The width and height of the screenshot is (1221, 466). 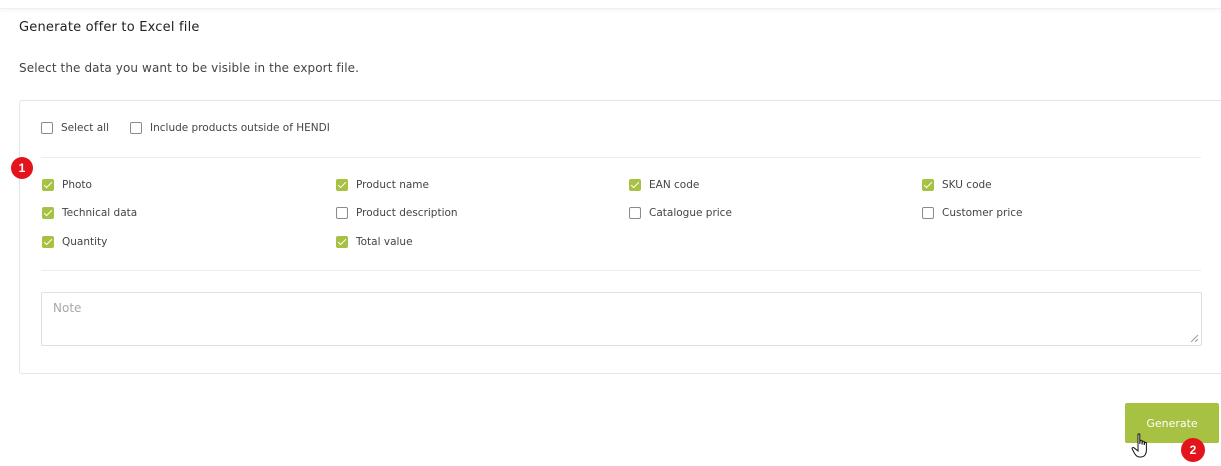 I want to click on divider-bottom, so click(x=621, y=270).